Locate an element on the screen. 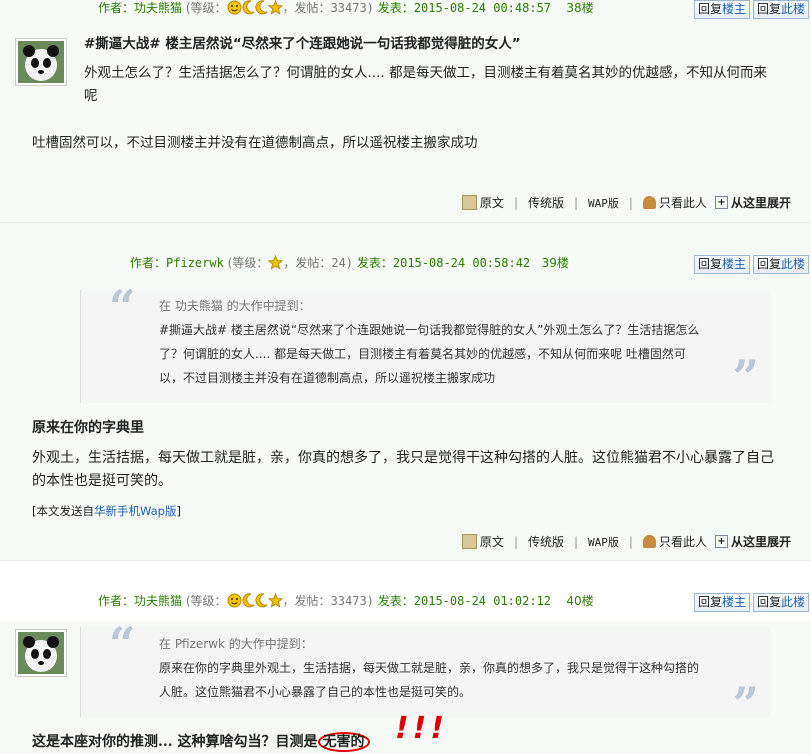  circled-text: 无害的 is located at coordinates (343, 742).